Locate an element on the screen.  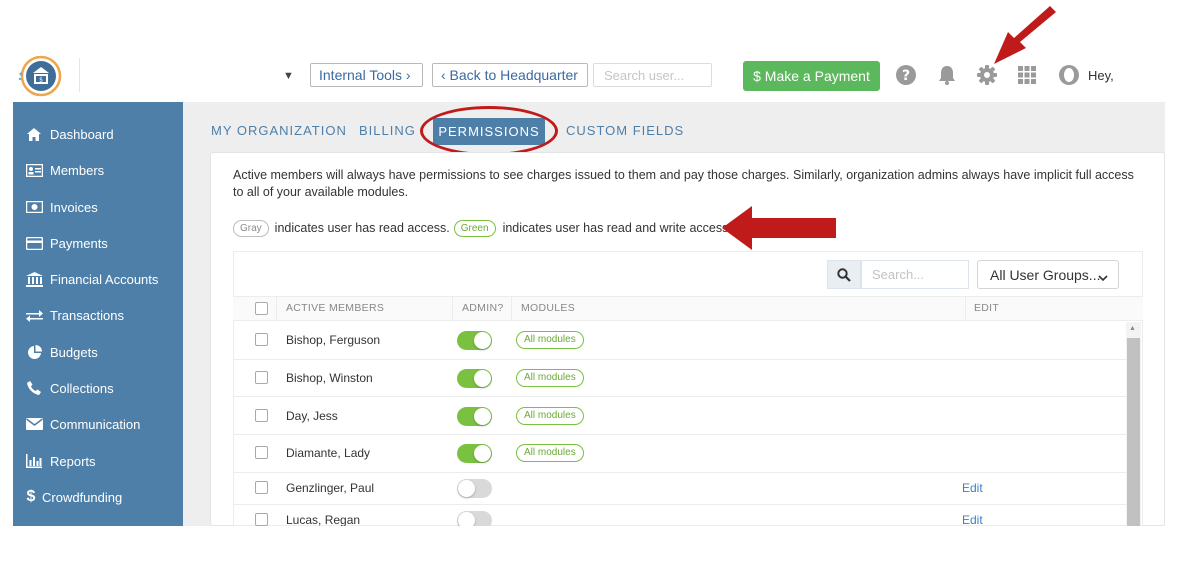
sidebar-item-invoices: Invoices is located at coordinates (98, 207).